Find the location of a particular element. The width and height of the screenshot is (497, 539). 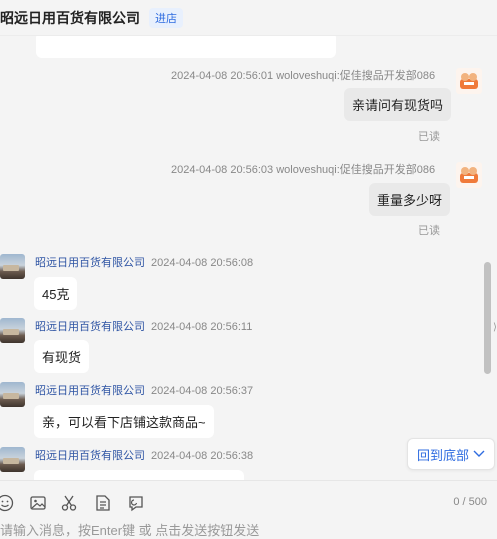

message-time: 2024-04-08 20:56:08 is located at coordinates (202, 263).